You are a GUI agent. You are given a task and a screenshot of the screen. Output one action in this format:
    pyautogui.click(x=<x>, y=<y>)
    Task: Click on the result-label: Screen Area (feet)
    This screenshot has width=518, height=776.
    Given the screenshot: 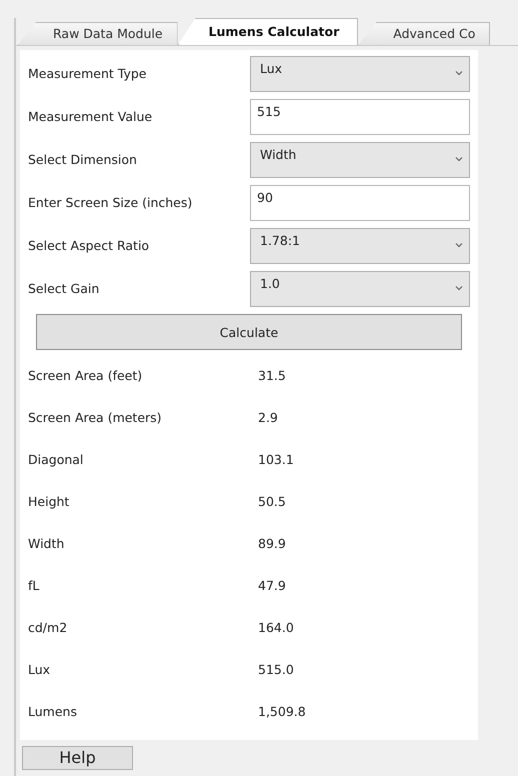 What is the action you would take?
    pyautogui.click(x=85, y=375)
    